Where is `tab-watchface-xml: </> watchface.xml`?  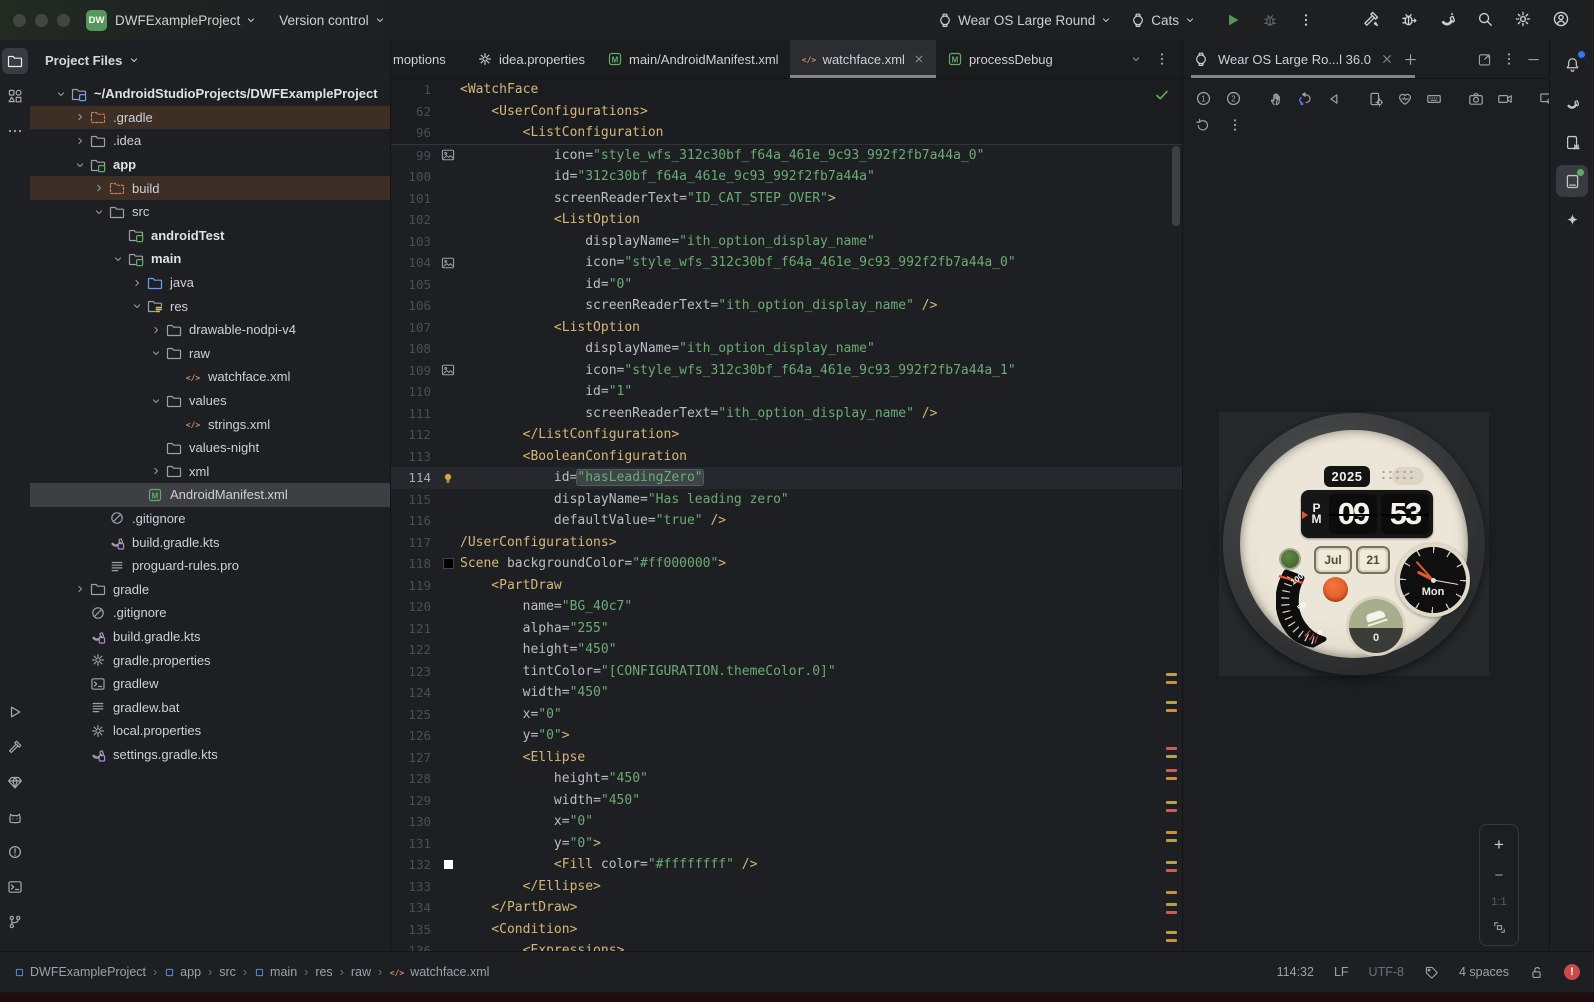 tab-watchface-xml: </> watchface.xml is located at coordinates (862, 59).